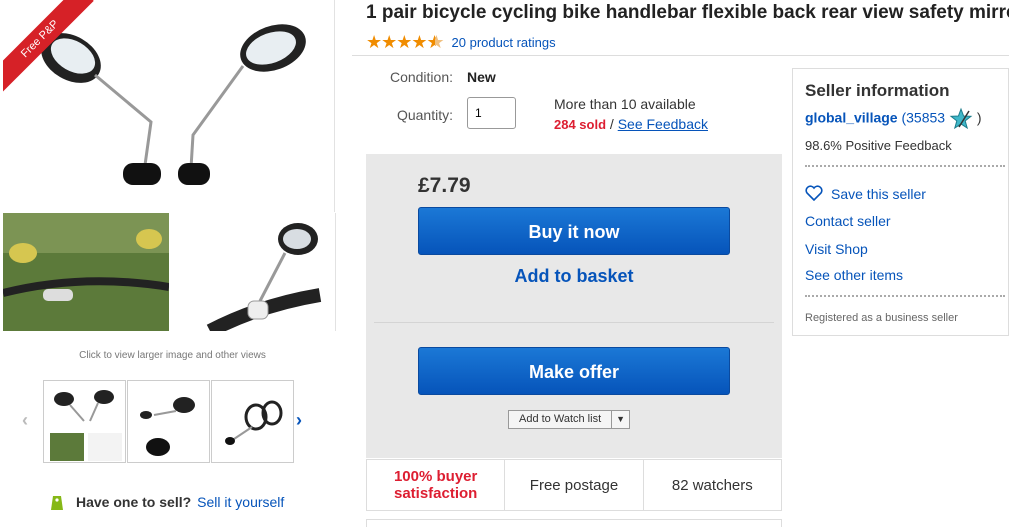  I want to click on gallery-image-closeup, so click(253, 272).